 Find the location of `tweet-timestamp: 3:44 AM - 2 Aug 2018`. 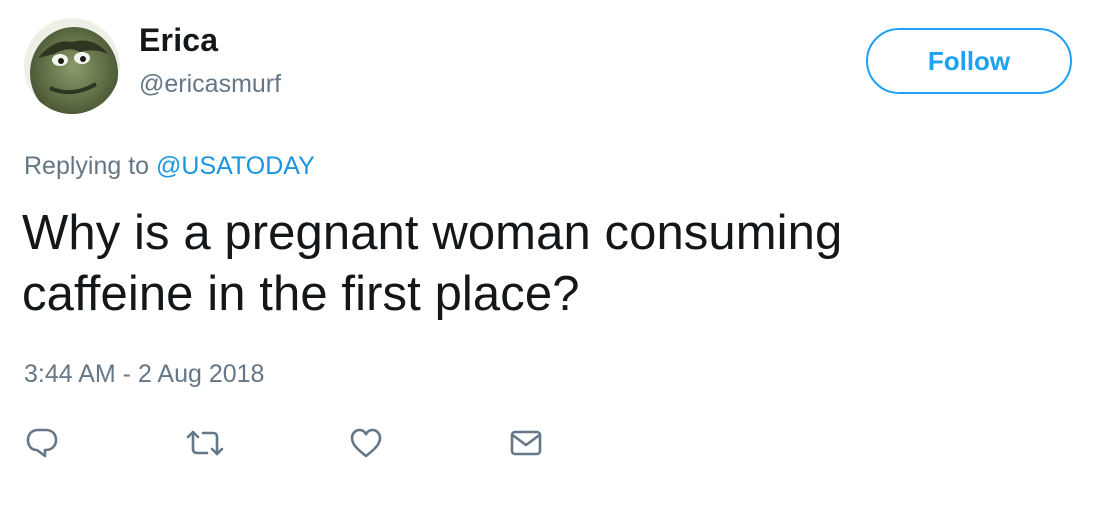

tweet-timestamp: 3:44 AM - 2 Aug 2018 is located at coordinates (144, 374).